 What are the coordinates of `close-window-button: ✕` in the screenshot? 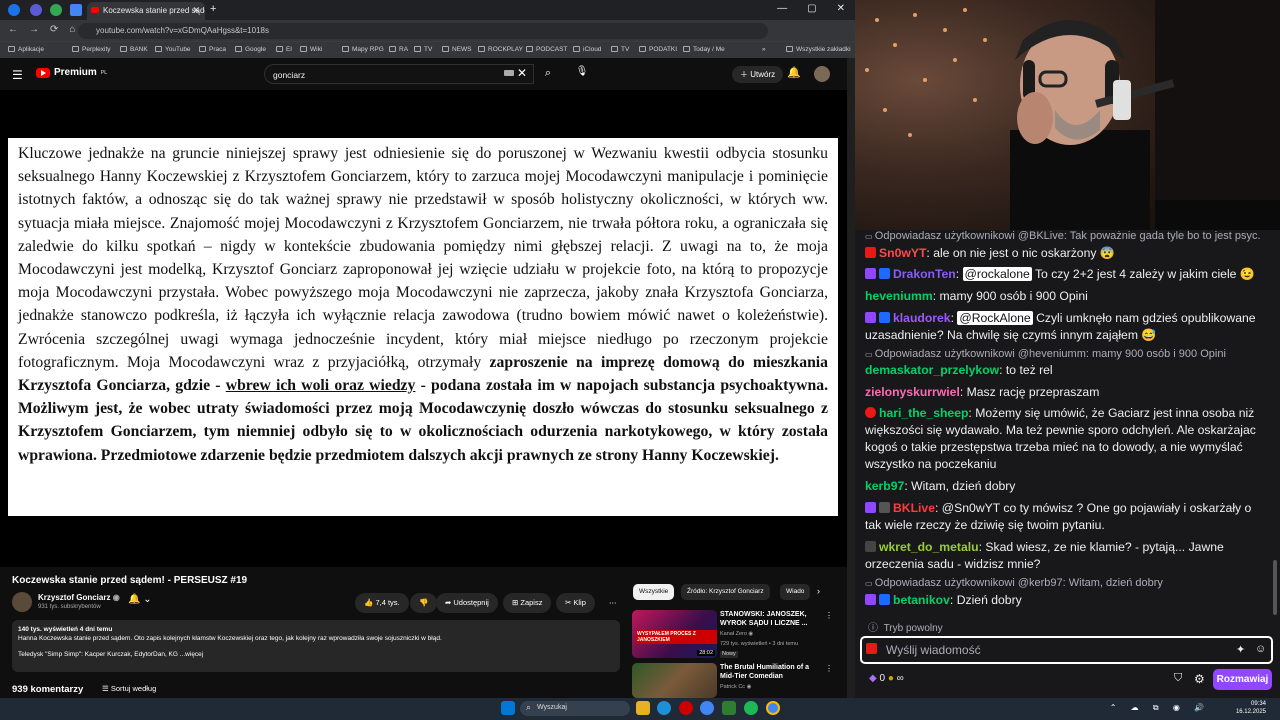 It's located at (841, 8).